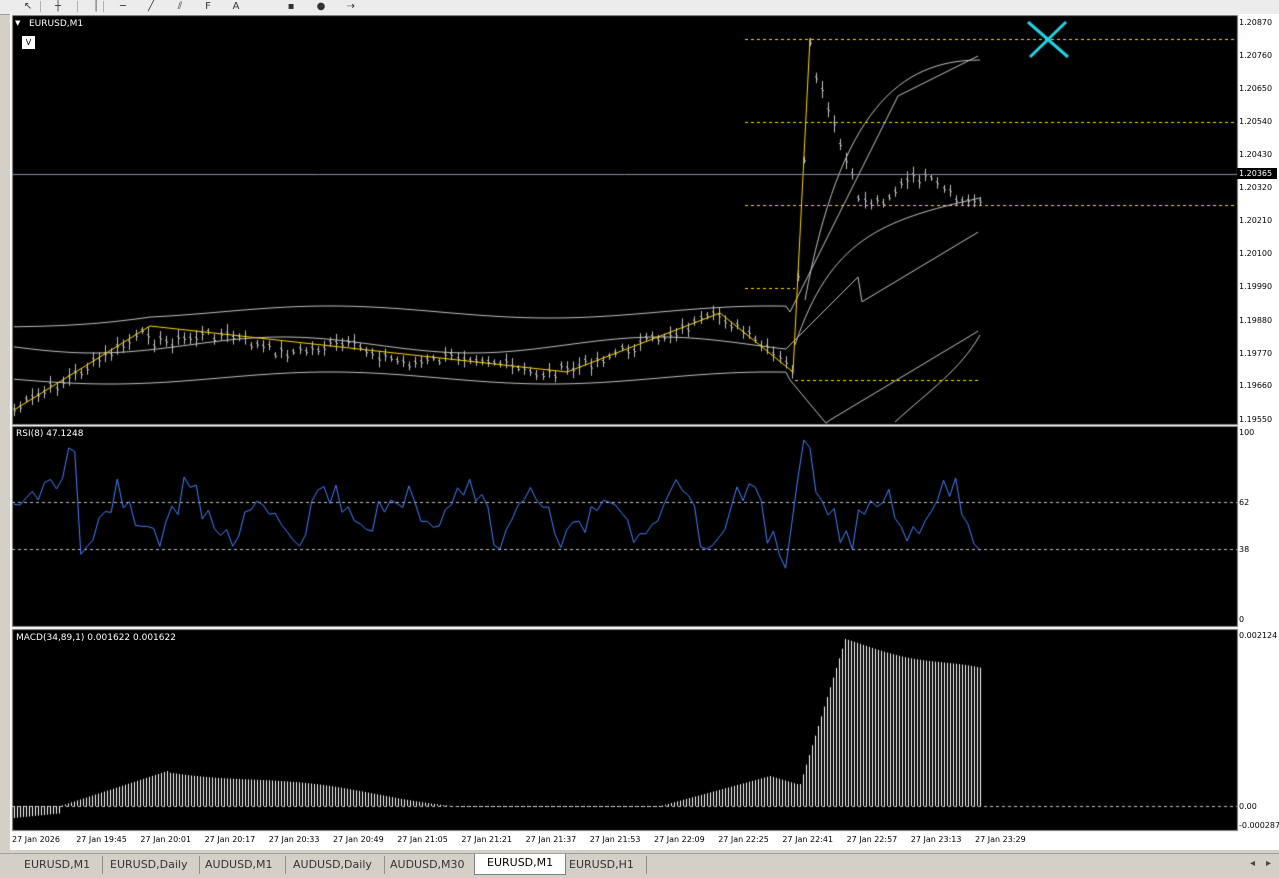  What do you see at coordinates (236, 6) in the screenshot?
I see `text-icon: A` at bounding box center [236, 6].